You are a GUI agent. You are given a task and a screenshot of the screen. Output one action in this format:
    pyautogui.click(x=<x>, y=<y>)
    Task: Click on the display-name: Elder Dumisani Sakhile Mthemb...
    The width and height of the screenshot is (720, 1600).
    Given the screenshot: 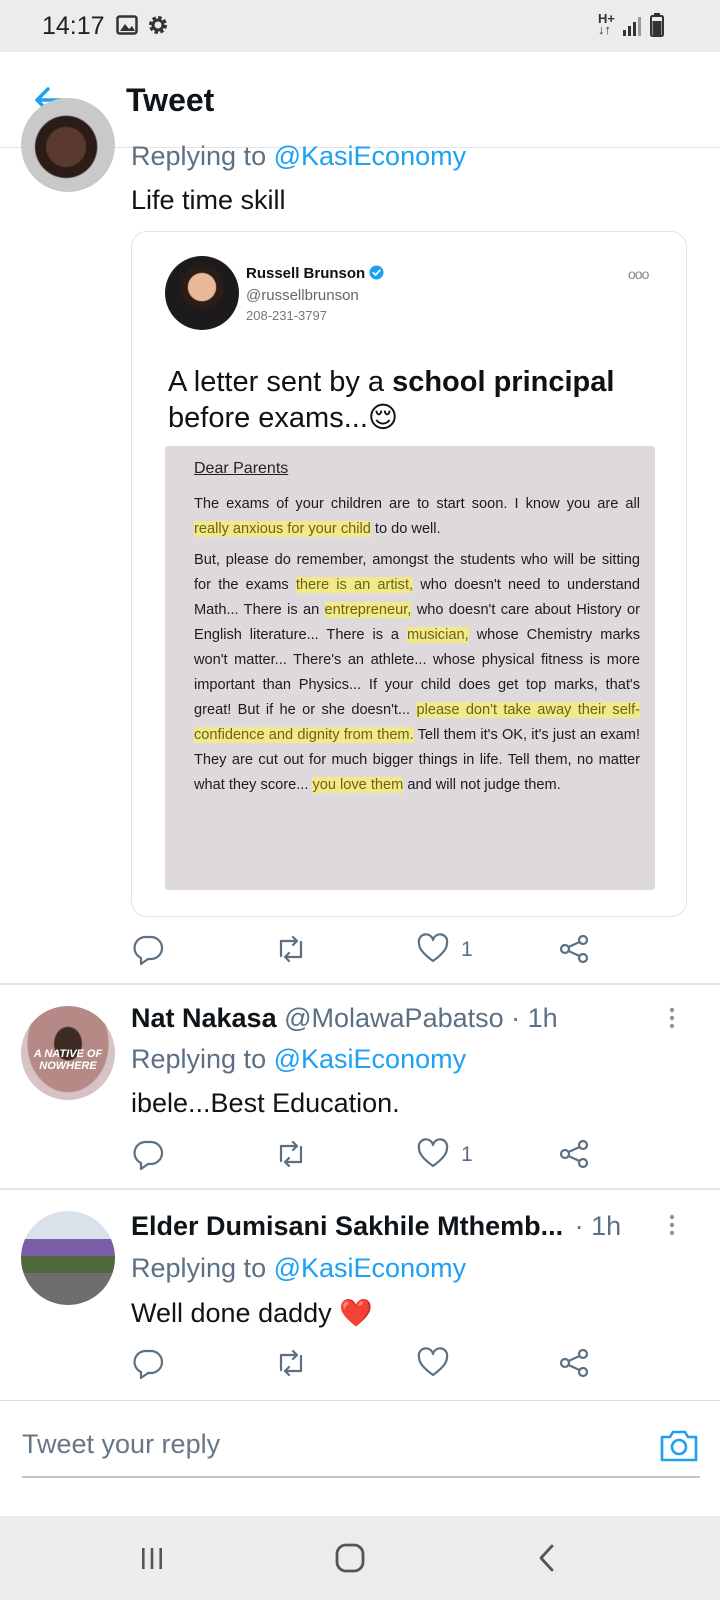 What is the action you would take?
    pyautogui.click(x=347, y=1226)
    